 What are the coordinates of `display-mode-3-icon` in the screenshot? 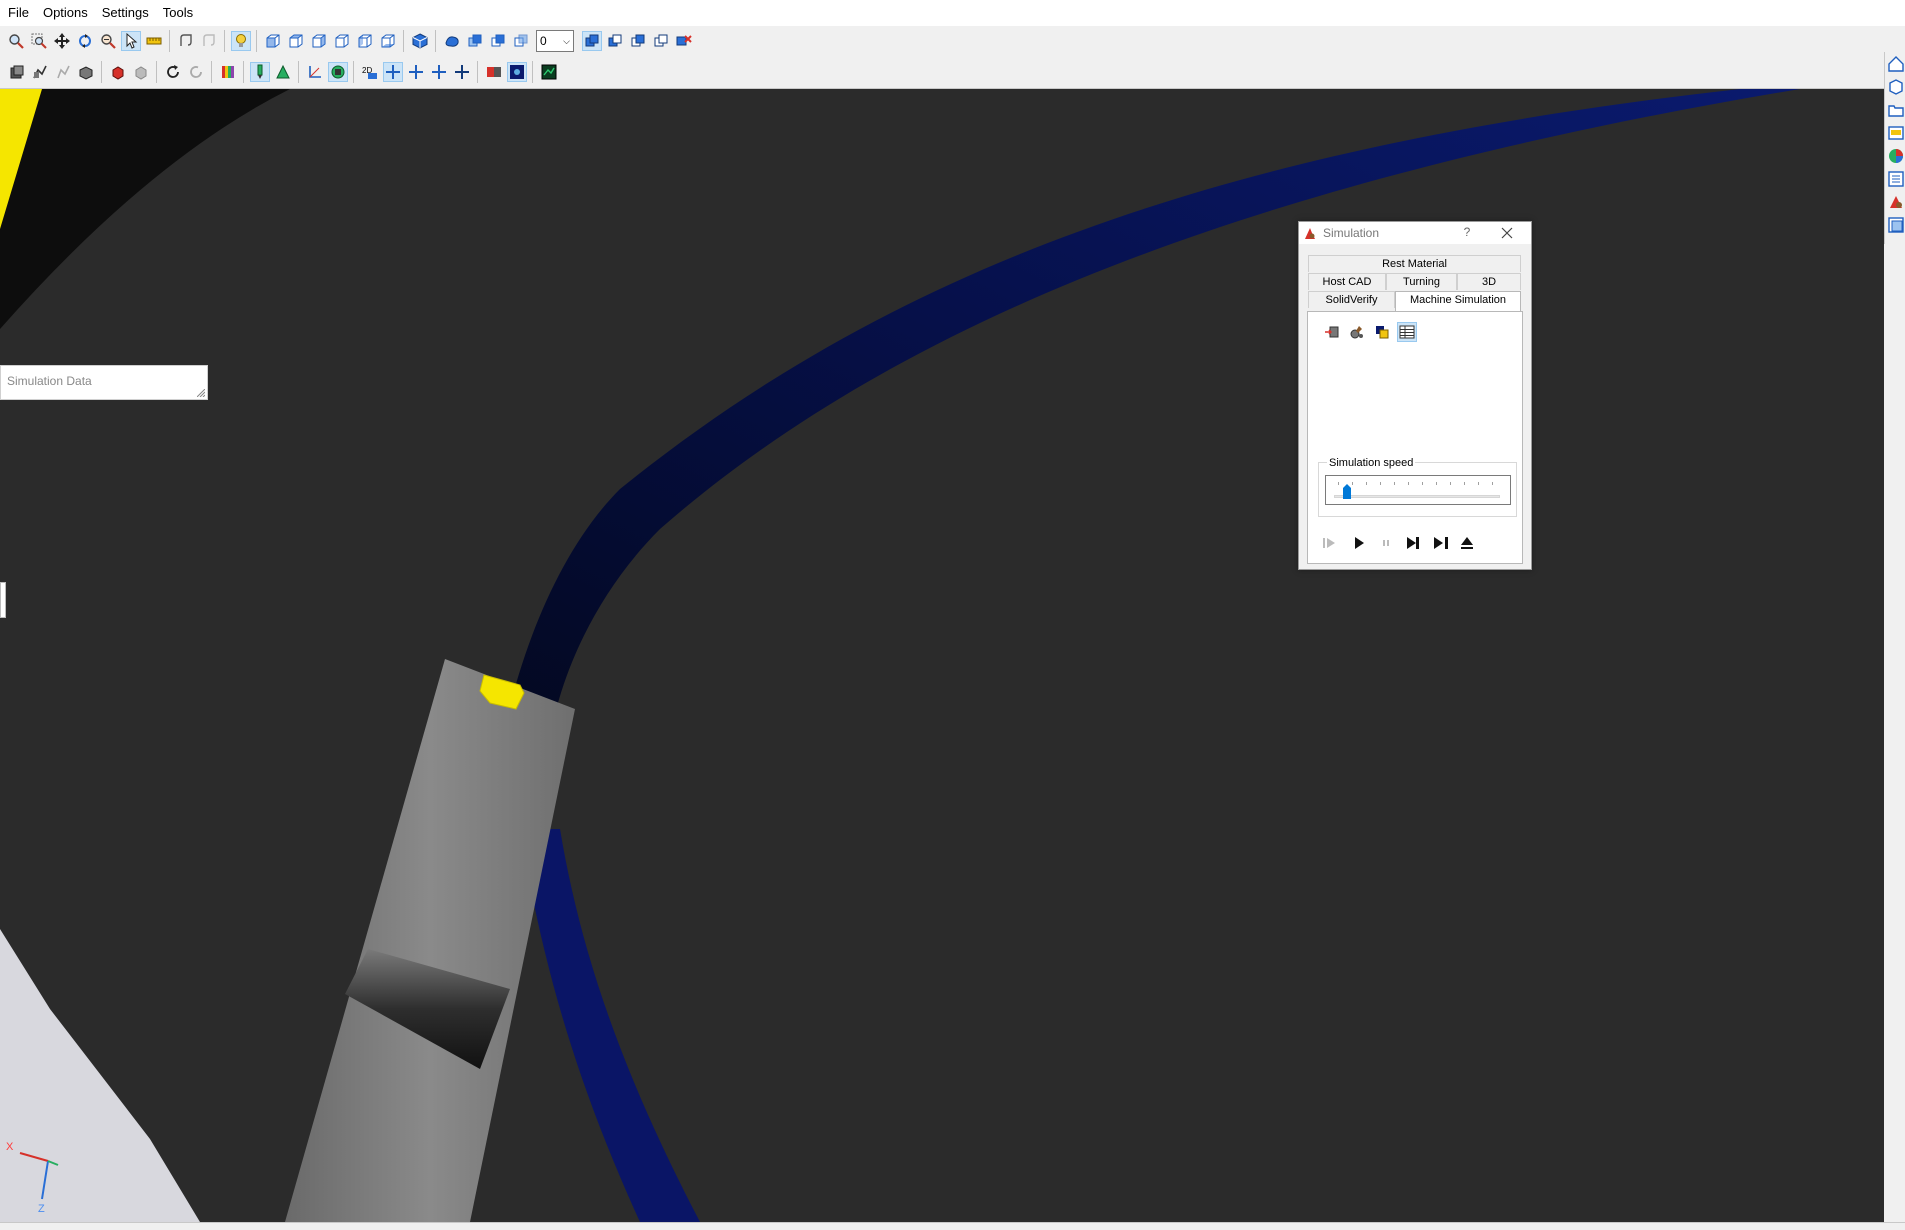 It's located at (638, 41).